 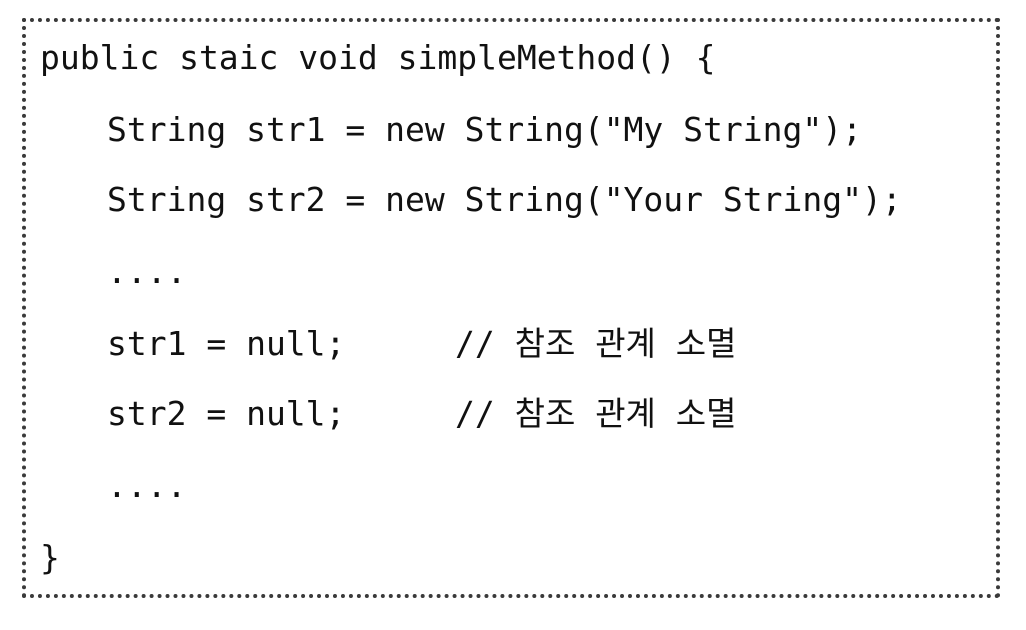 What do you see at coordinates (504, 199) in the screenshot?
I see `code-line-str2-declaration: String str2 = new String("Your String");` at bounding box center [504, 199].